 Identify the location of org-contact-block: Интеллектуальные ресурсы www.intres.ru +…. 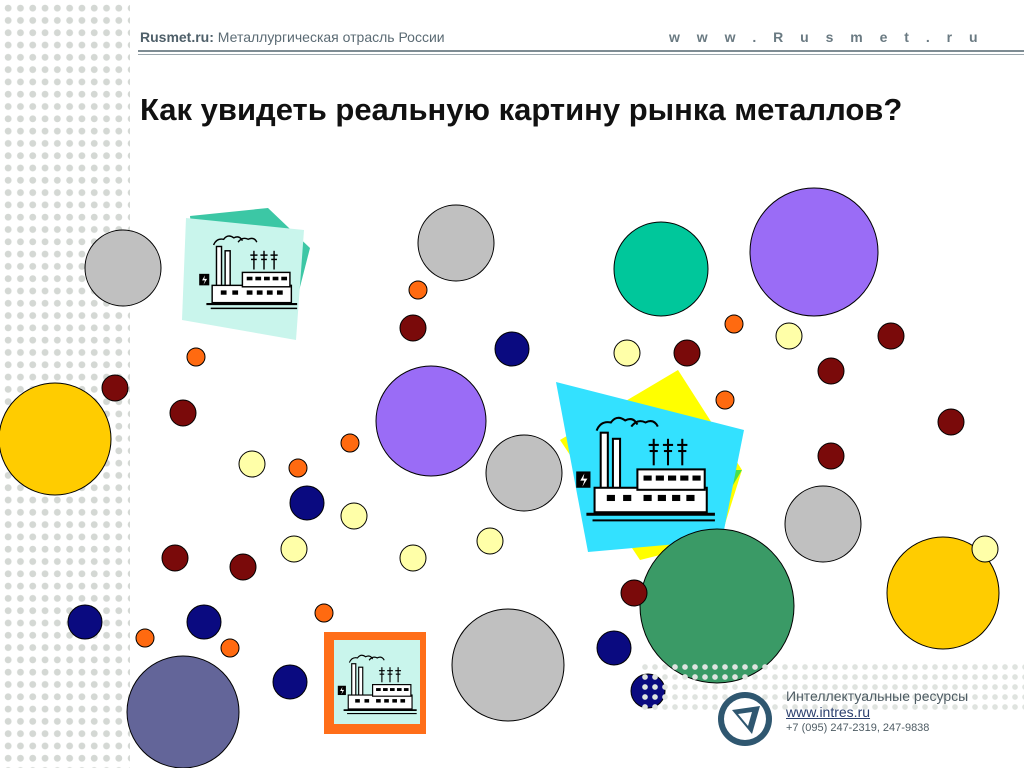
(877, 711).